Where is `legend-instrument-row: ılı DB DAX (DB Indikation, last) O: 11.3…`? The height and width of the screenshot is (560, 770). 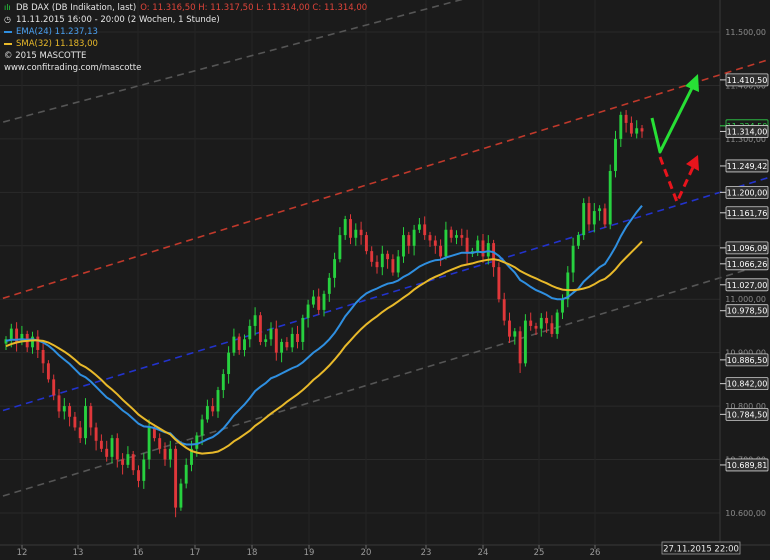
legend-instrument-row: ılı DB DAX (DB Indikation, last) O: 11.3… is located at coordinates (185, 8).